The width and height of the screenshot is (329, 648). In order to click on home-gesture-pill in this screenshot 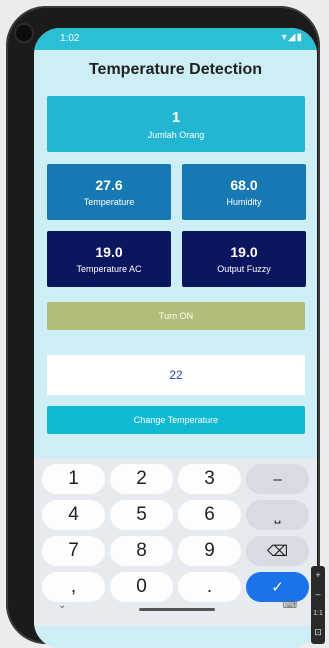, I will do `click(177, 609)`.